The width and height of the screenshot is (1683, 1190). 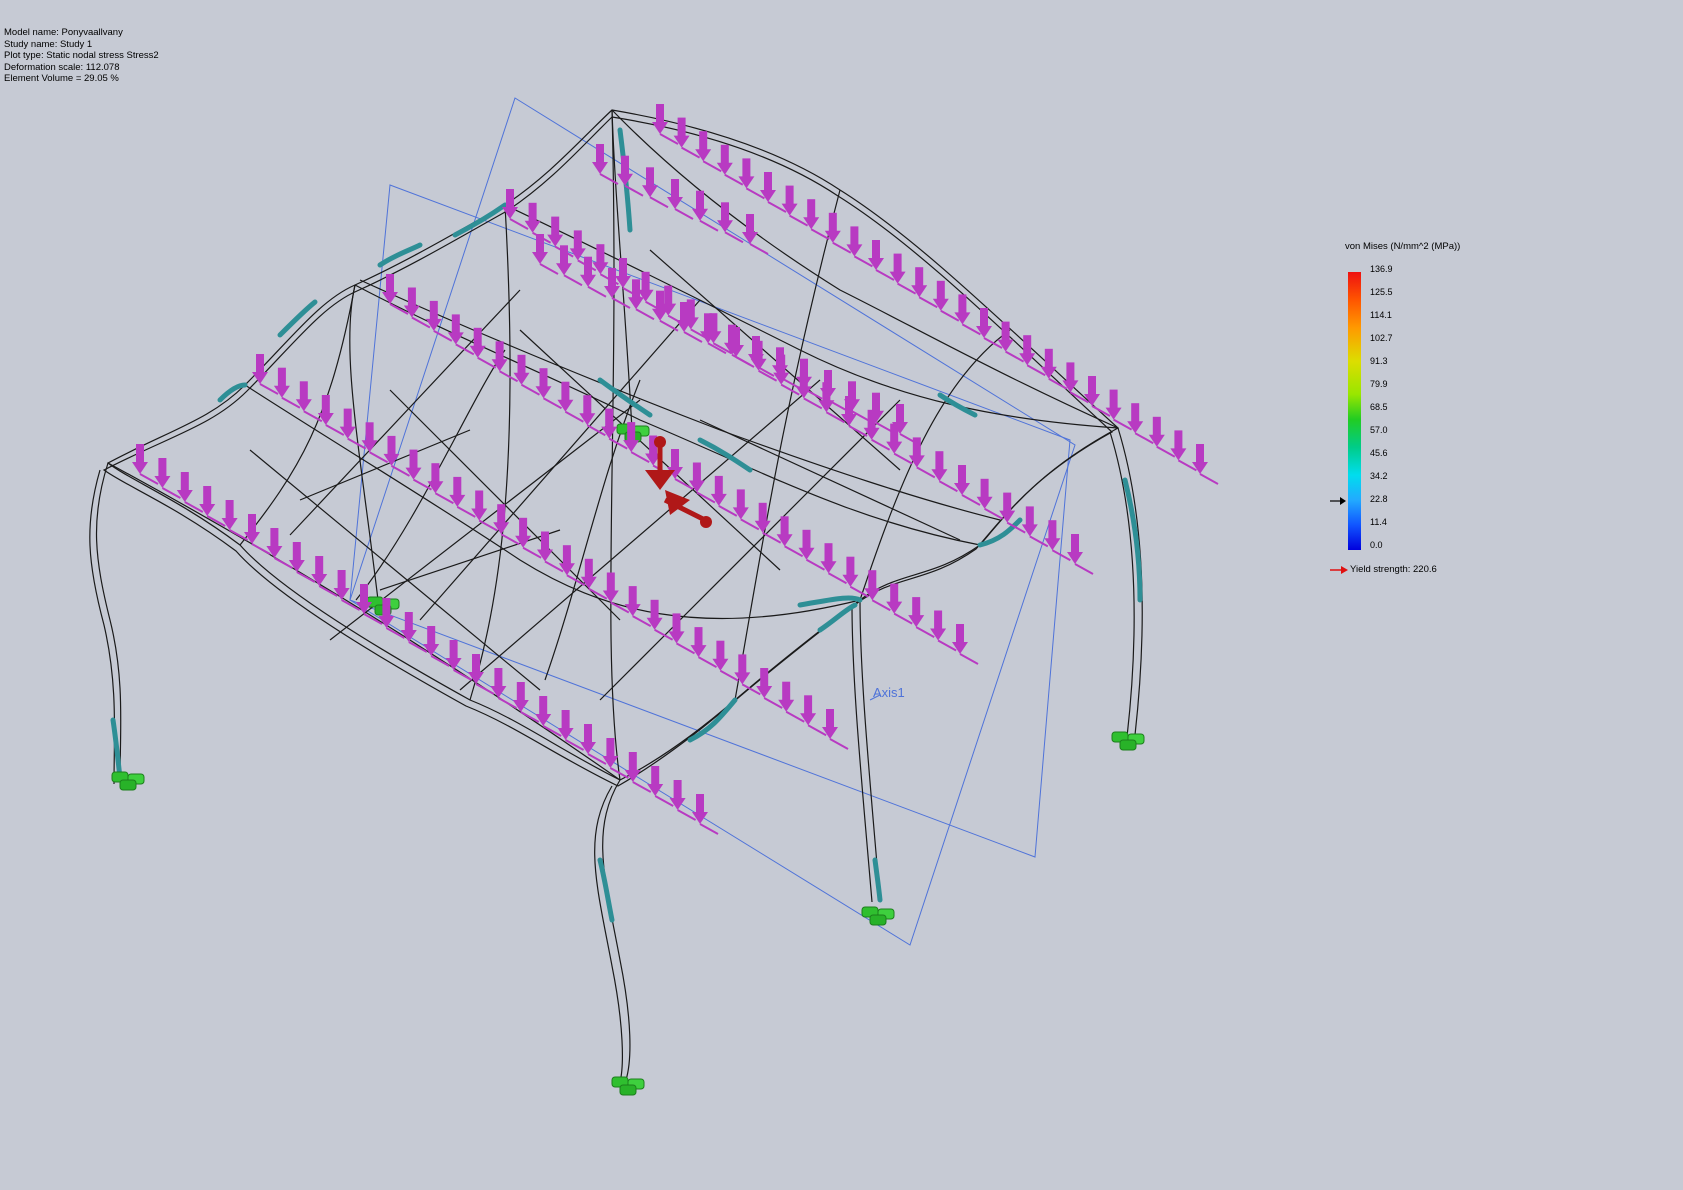 I want to click on legend-tick-label: 0.0, so click(x=1376, y=545).